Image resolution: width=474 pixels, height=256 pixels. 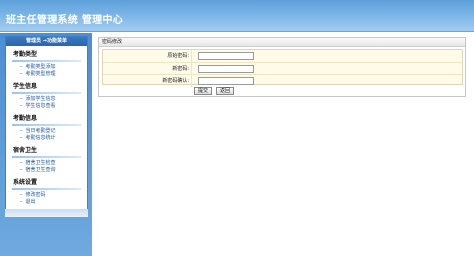 I want to click on old-password-input, so click(x=226, y=56).